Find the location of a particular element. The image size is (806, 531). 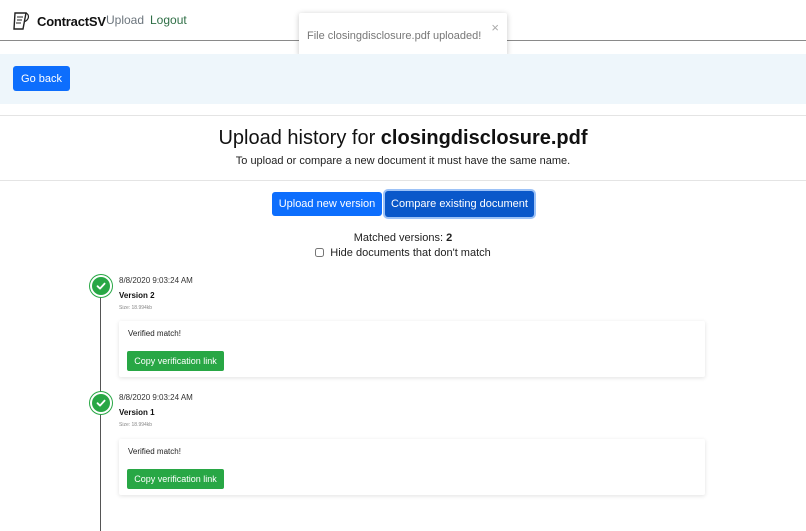

go-back-button: Go back is located at coordinates (41, 78).